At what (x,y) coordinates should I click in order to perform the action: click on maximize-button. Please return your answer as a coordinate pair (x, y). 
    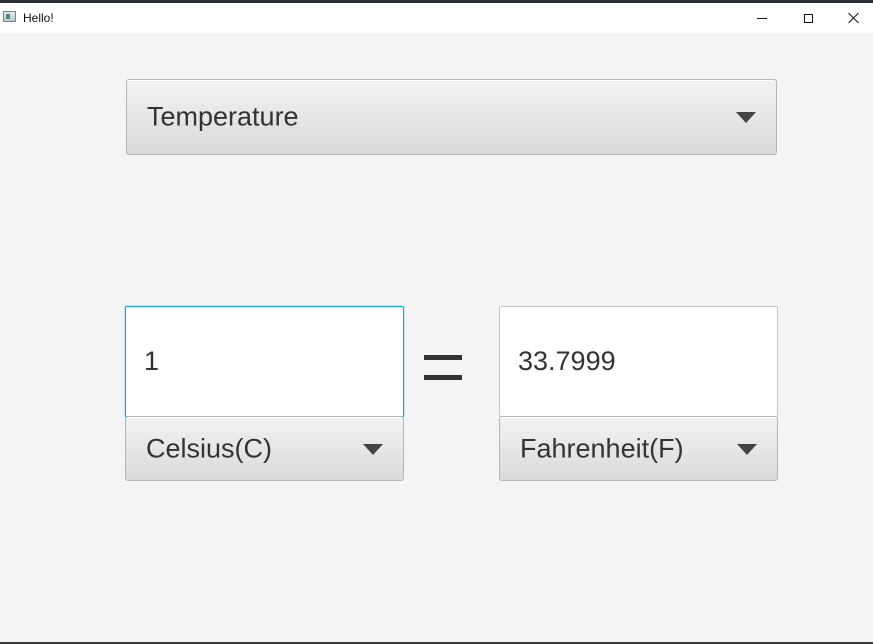
    Looking at the image, I should click on (808, 18).